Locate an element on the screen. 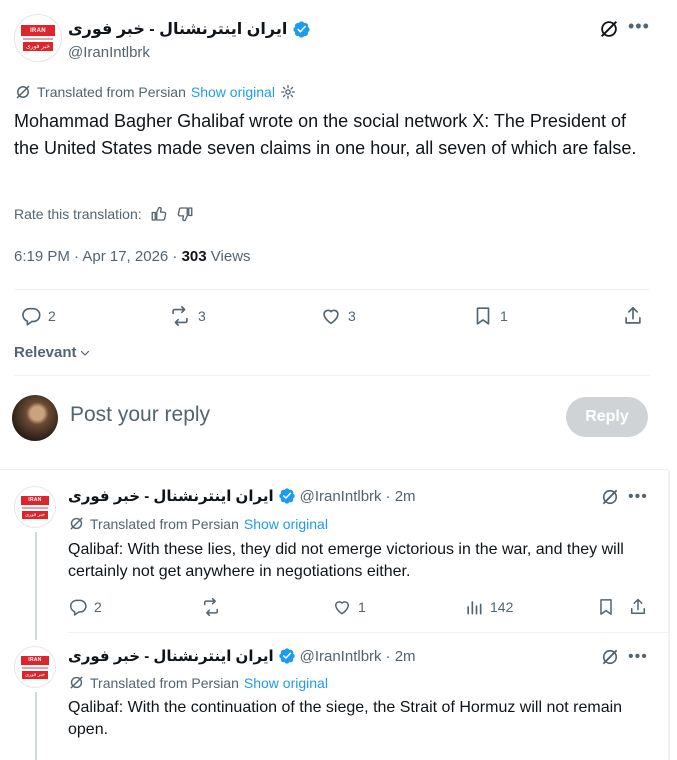 Image resolution: width=677 pixels, height=760 pixels. repost-count: 3 is located at coordinates (202, 316).